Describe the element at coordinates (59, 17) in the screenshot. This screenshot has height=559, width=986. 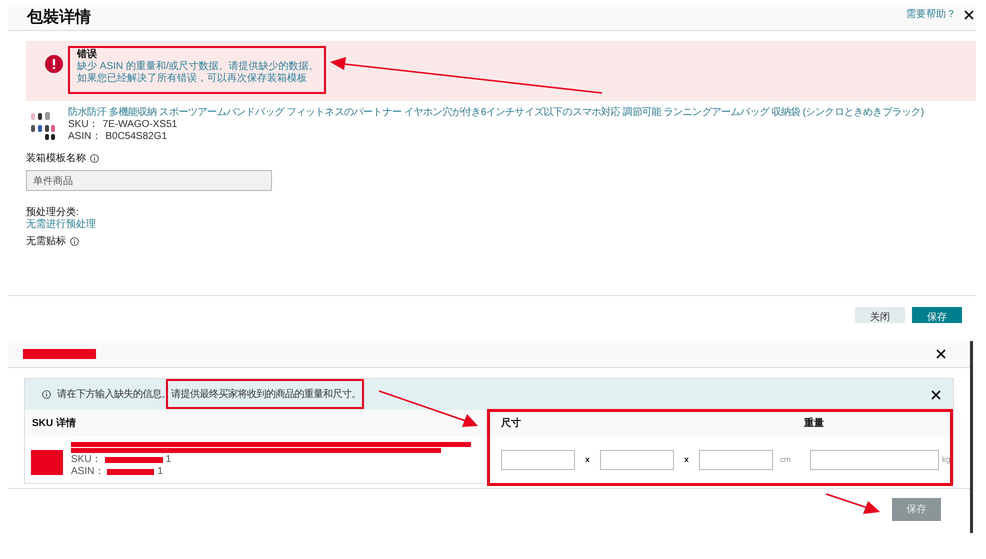
I see `dialog-title: 包裝详情` at that location.